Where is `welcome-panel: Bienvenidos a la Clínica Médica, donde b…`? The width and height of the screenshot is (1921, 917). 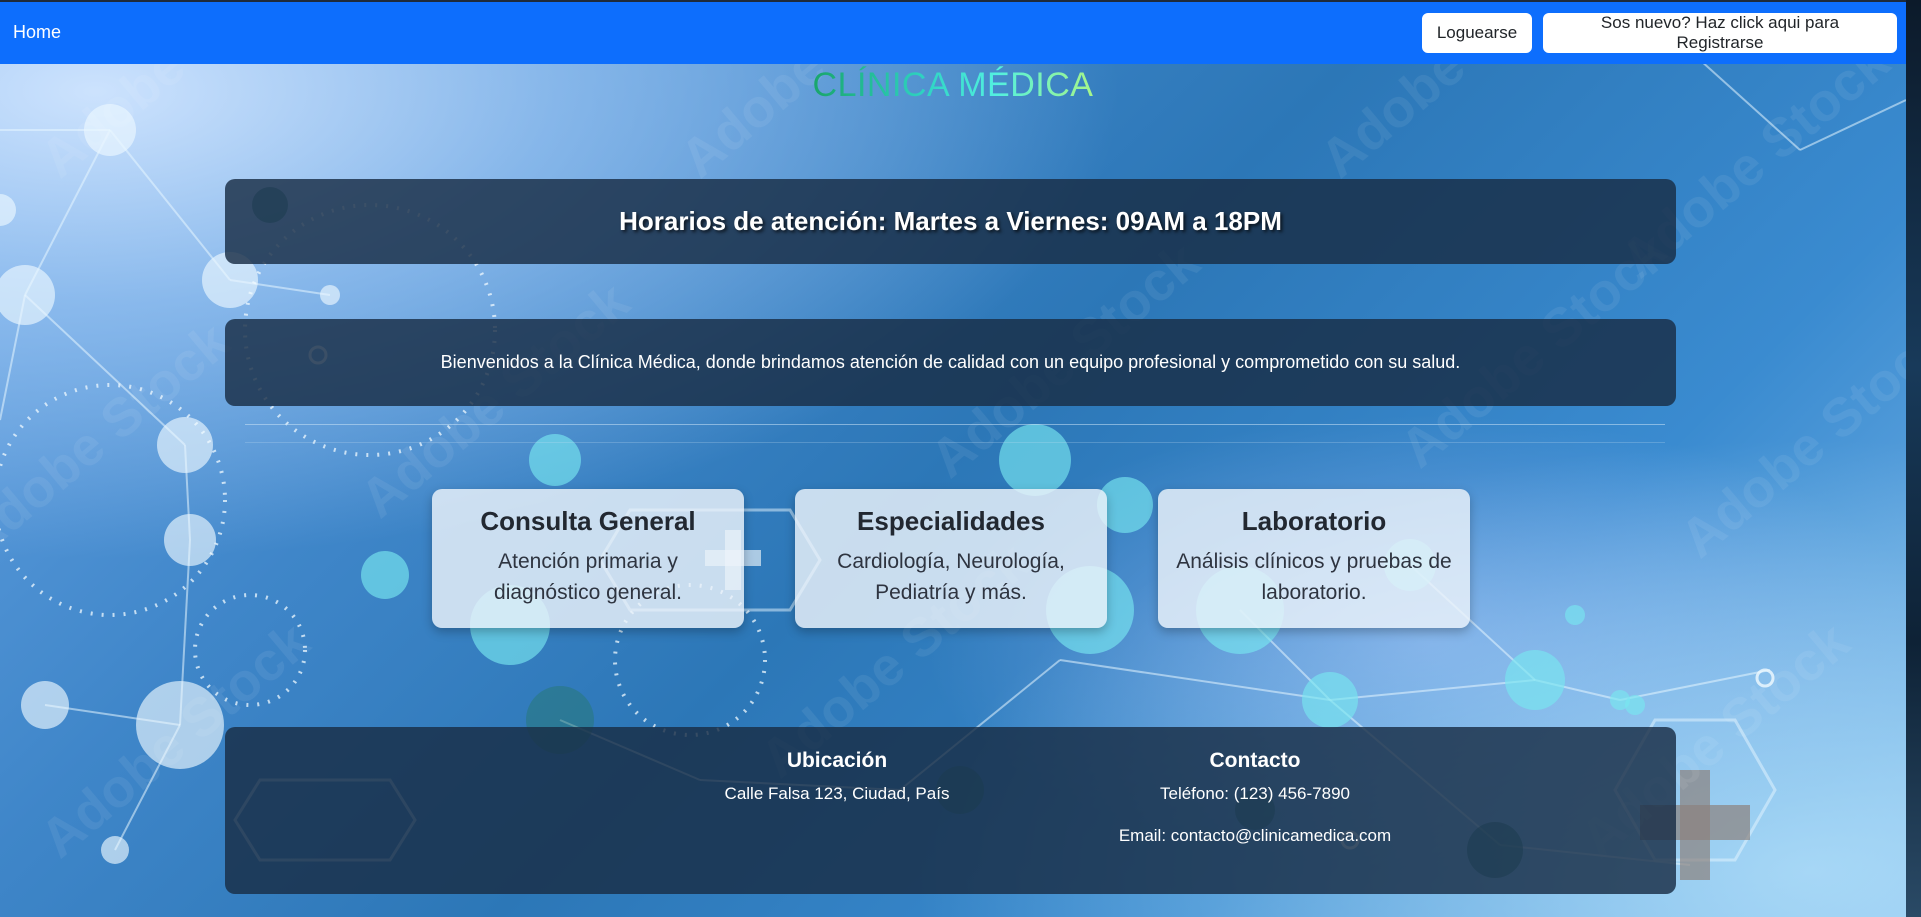 welcome-panel: Bienvenidos a la Clínica Médica, donde b… is located at coordinates (950, 362).